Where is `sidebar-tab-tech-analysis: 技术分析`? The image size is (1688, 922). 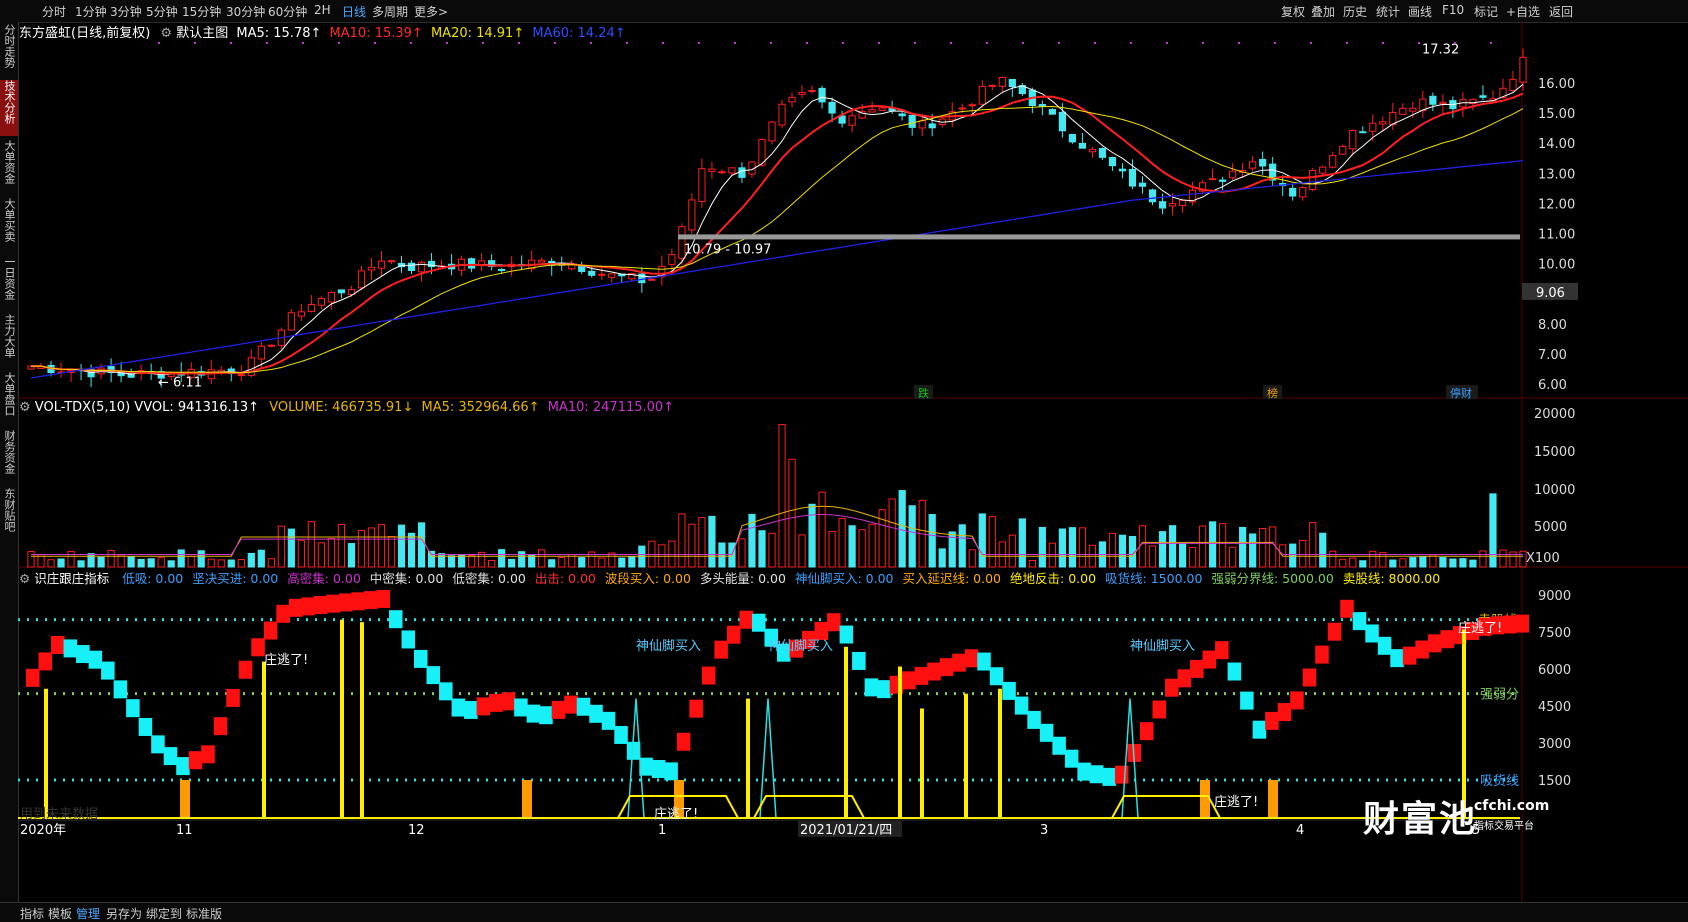 sidebar-tab-tech-analysis: 技术分析 is located at coordinates (9, 108).